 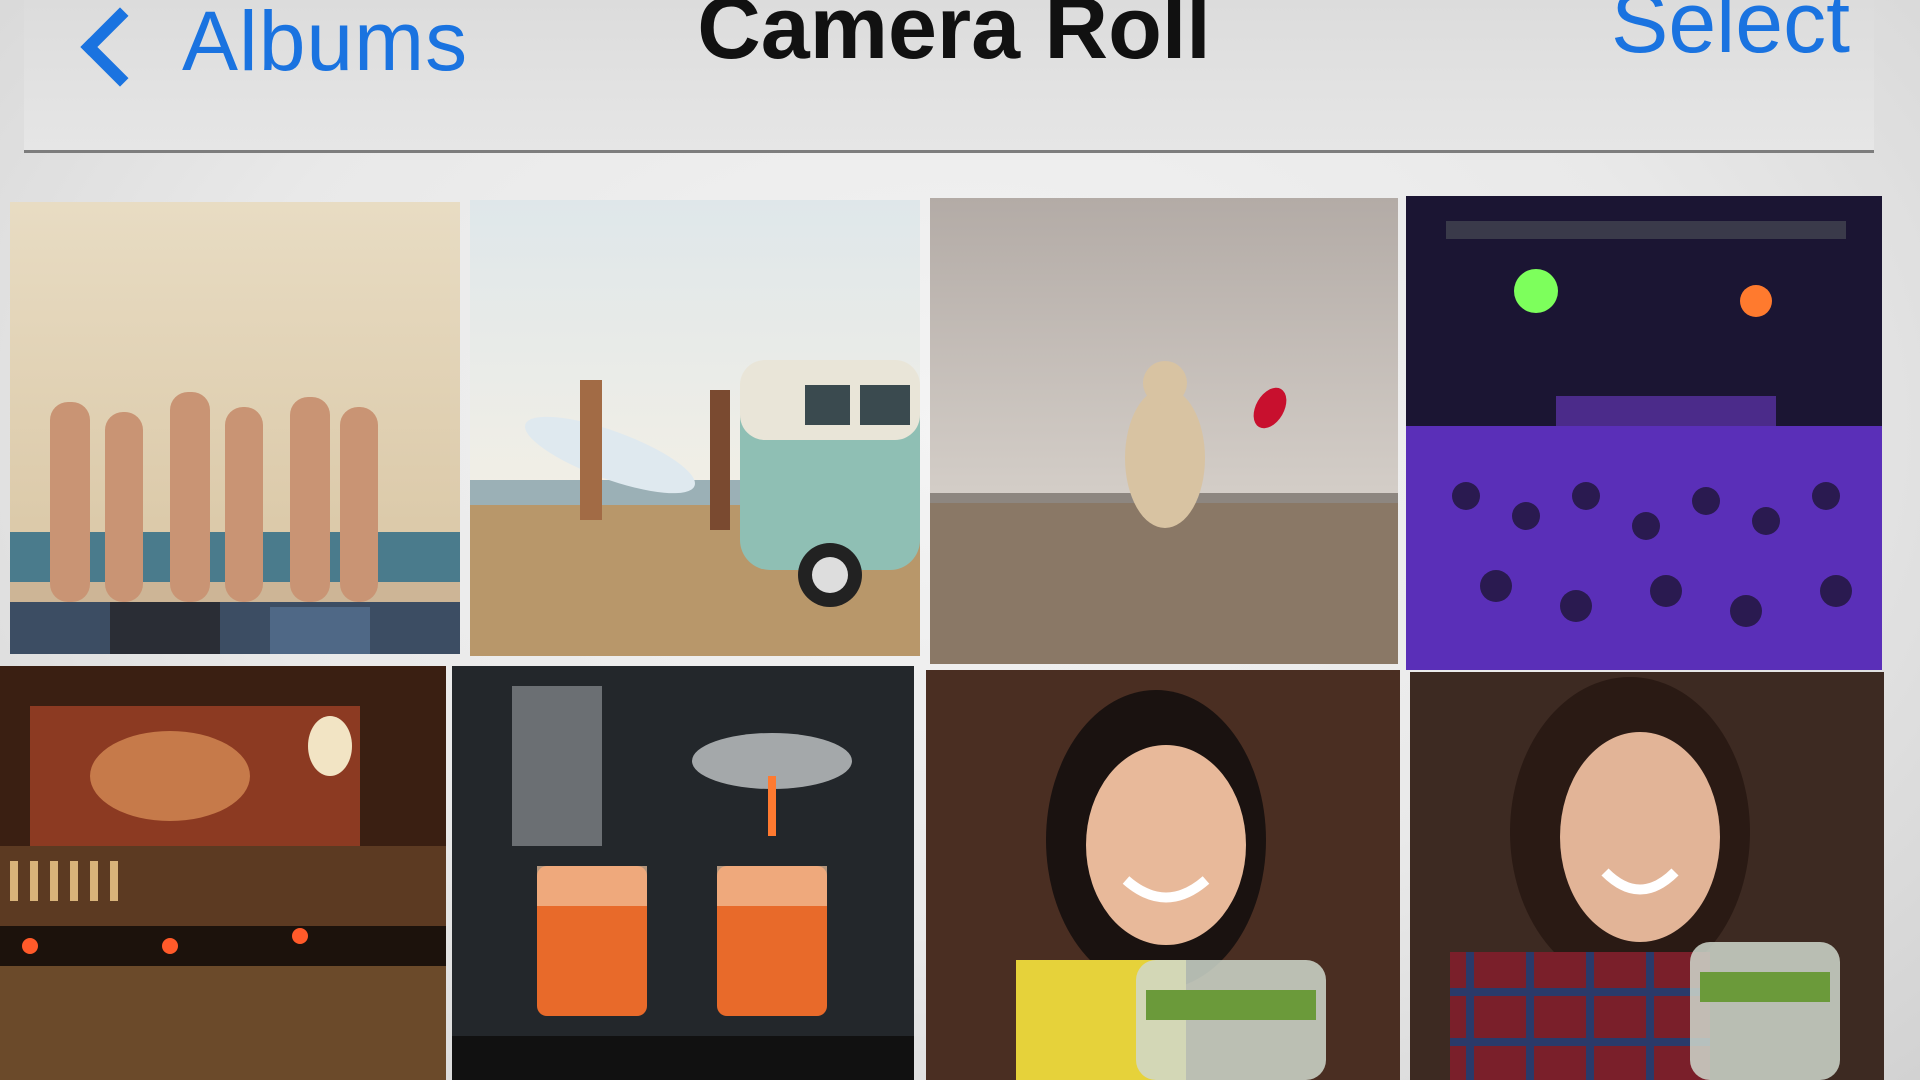 What do you see at coordinates (1163, 875) in the screenshot?
I see `photo-thumbnail-smiling-woman` at bounding box center [1163, 875].